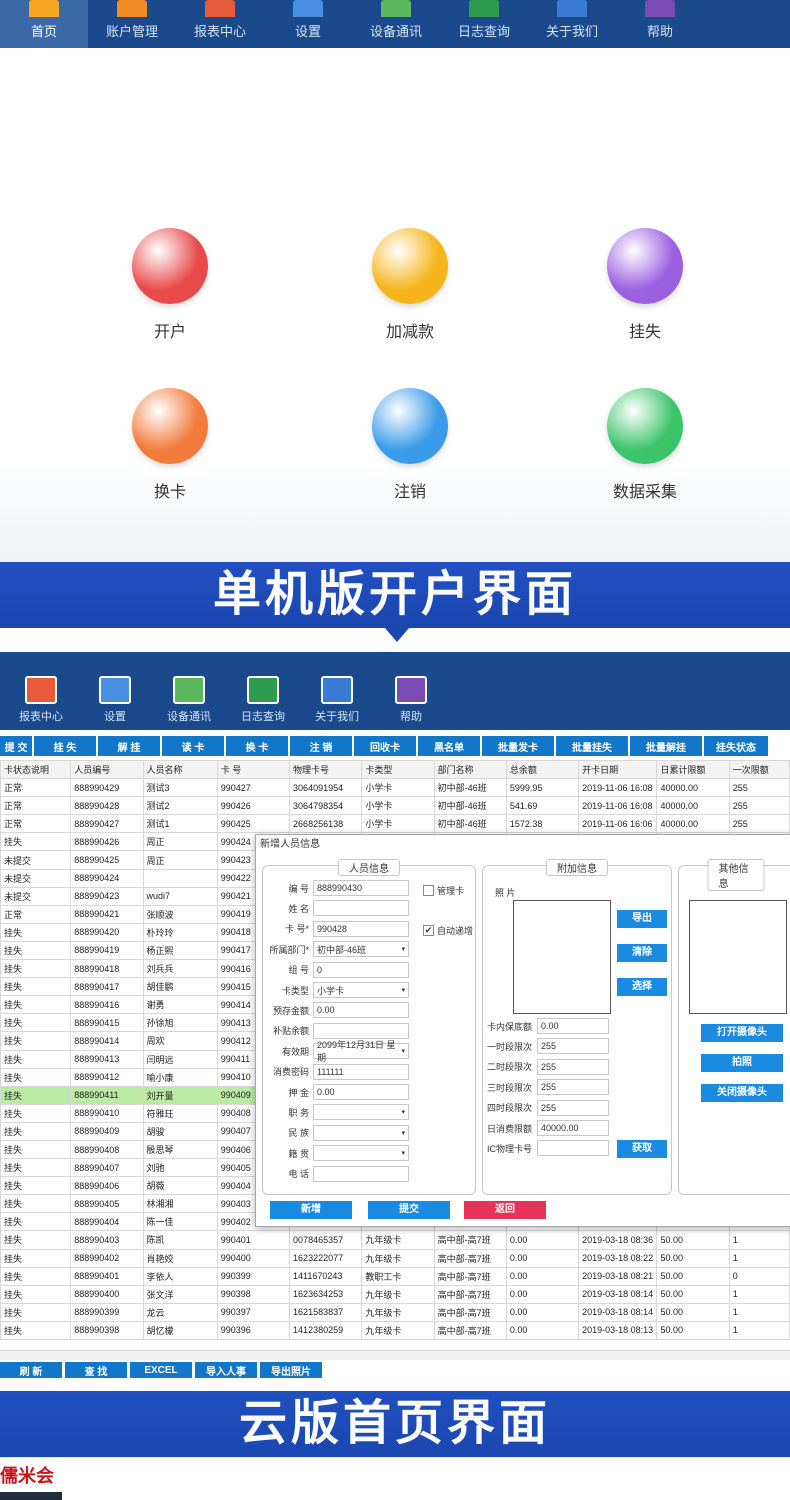 This screenshot has height=1500, width=790. What do you see at coordinates (484, 24) in the screenshot?
I see `nav-item-5: 日志查询` at bounding box center [484, 24].